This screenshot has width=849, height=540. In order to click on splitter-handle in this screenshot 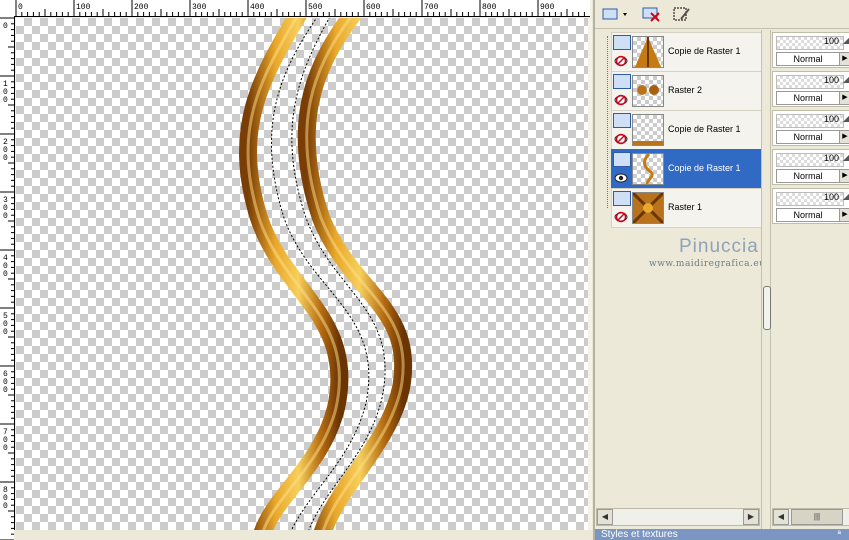, I will do `click(767, 308)`.